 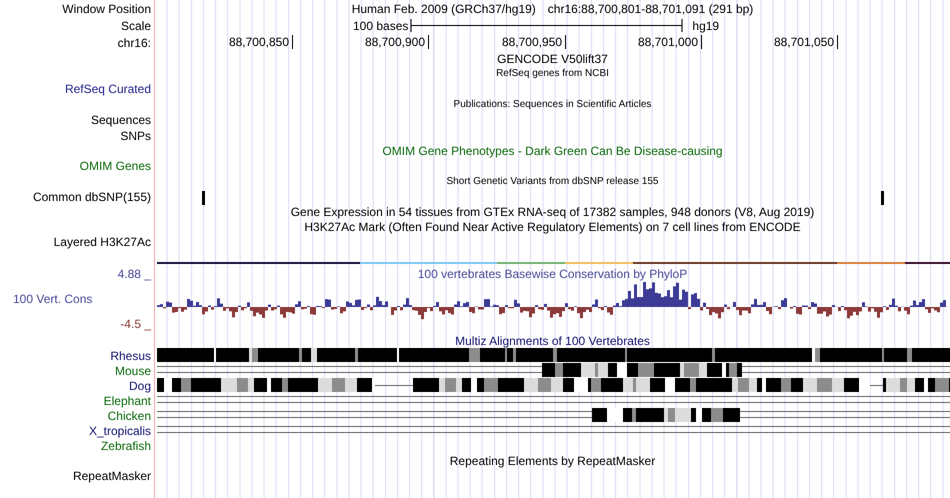 I want to click on track-label: RepeatMasker, so click(x=111, y=475).